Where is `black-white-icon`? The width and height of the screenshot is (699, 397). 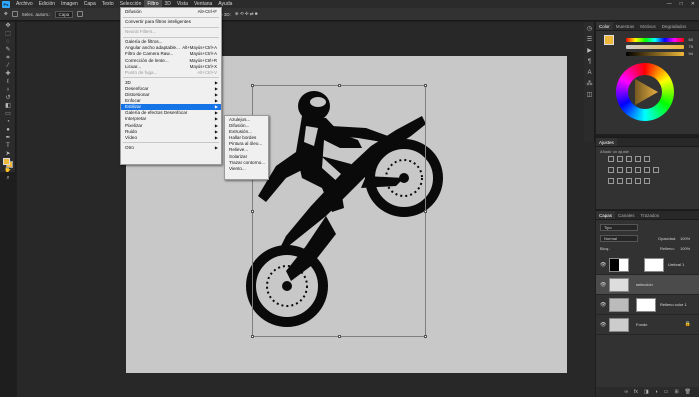 black-white-icon is located at coordinates (629, 170).